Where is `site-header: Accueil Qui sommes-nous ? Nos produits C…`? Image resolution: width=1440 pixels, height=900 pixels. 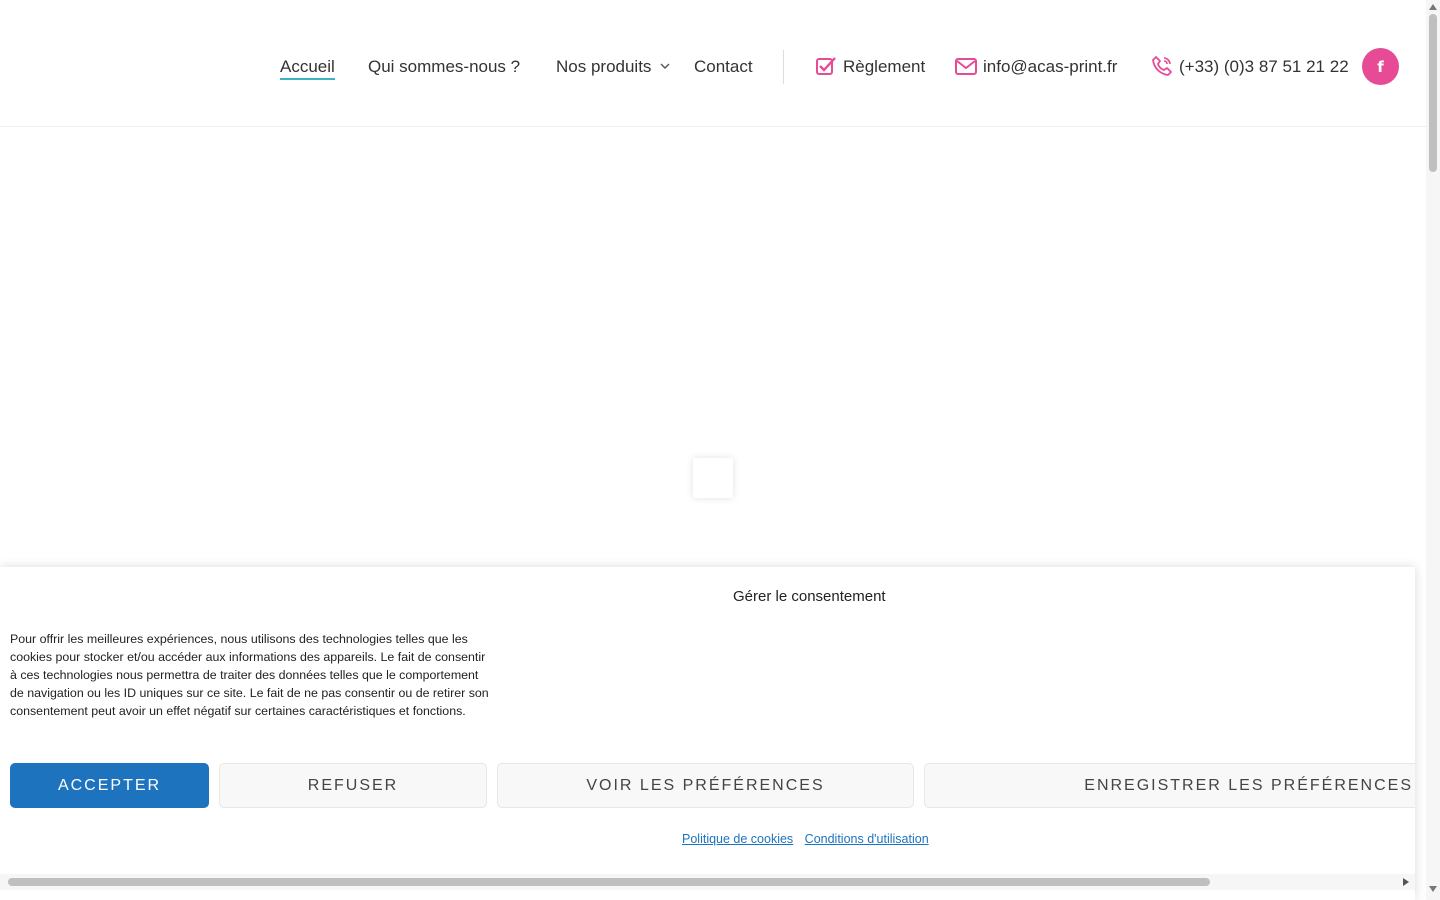
site-header: Accueil Qui sommes-nous ? Nos produits C… is located at coordinates (713, 63).